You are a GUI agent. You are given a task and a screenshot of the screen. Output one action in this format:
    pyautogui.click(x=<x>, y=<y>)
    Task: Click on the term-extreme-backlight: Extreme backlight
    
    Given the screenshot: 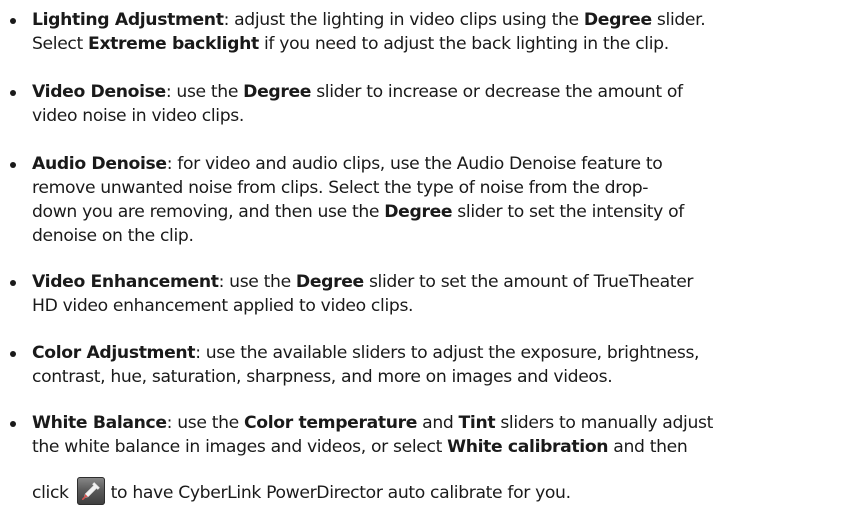 What is the action you would take?
    pyautogui.click(x=173, y=44)
    